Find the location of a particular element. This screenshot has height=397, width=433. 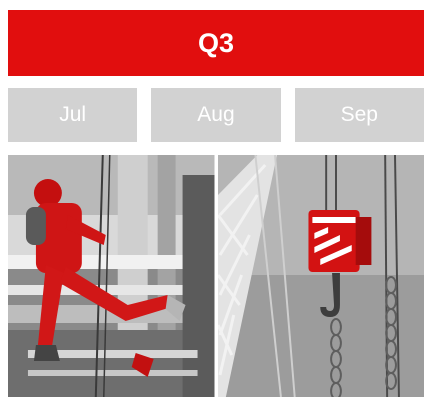

tab-aug: Aug is located at coordinates (216, 115).